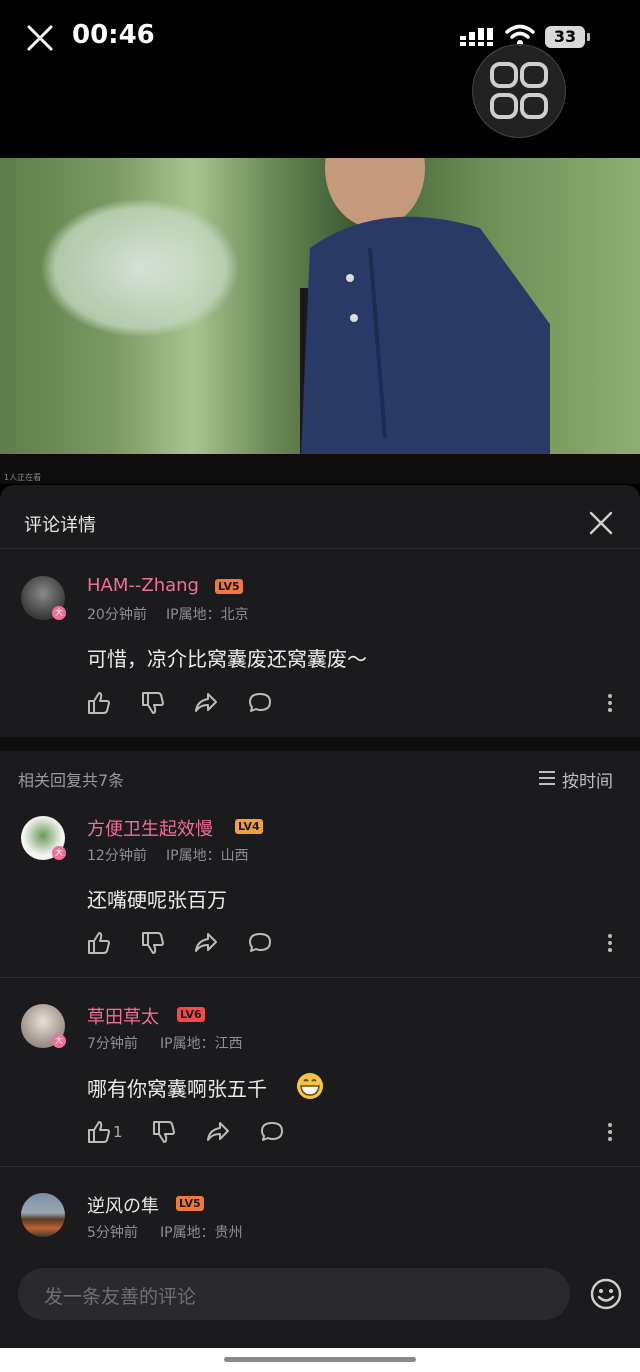 This screenshot has width=640, height=1372. Describe the element at coordinates (177, 1089) in the screenshot. I see `reply-text: 哪有你窝囊啊张五千` at that location.